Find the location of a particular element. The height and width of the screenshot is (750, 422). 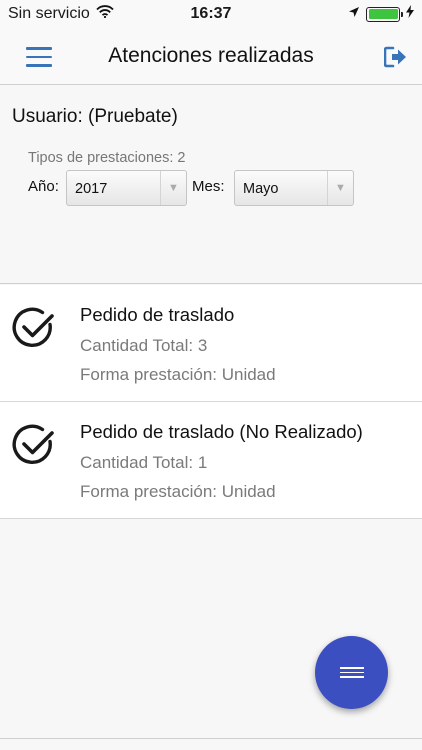

mes-select-value: Mayo is located at coordinates (261, 189).